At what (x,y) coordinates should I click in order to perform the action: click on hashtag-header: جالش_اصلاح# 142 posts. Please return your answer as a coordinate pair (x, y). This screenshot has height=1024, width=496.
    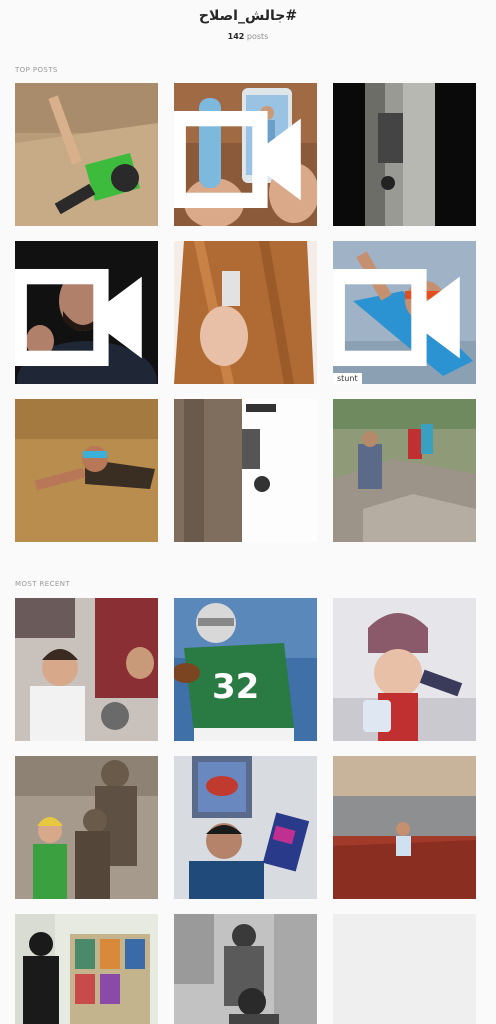
    Looking at the image, I should click on (248, 23).